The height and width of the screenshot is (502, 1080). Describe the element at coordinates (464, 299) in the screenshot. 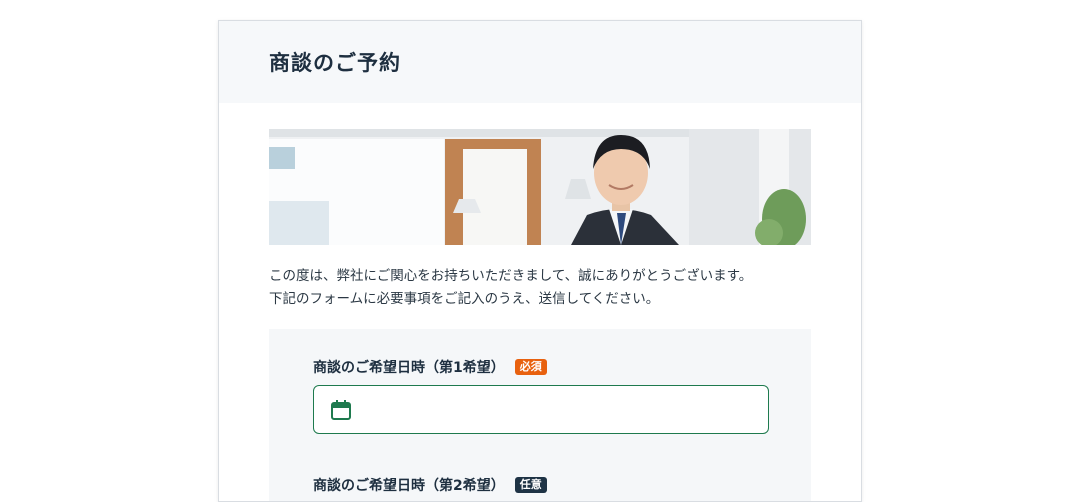

I see `intro-line-2: 下記のフォームに必要事項をご記入のうえ、送信してください。` at that location.